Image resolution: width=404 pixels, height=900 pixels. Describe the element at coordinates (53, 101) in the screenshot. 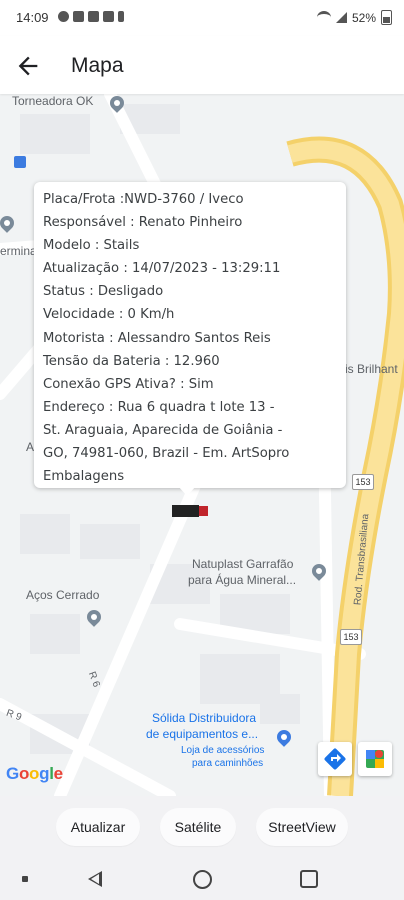

I see `map-label-torneadora: Torneadora OK` at that location.